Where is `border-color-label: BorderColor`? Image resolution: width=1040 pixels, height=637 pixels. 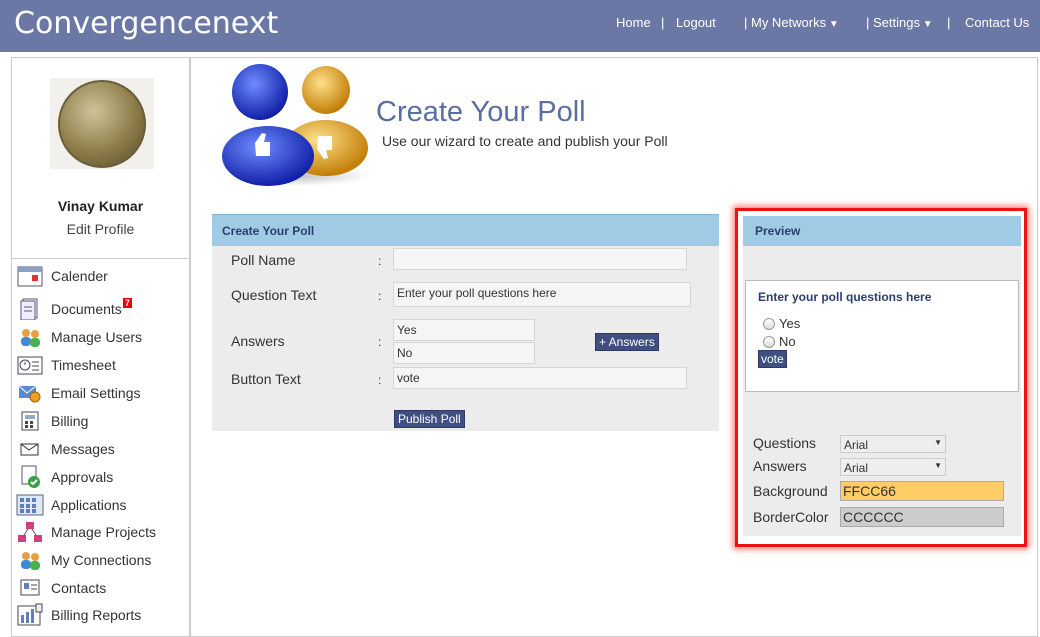 border-color-label: BorderColor is located at coordinates (791, 517).